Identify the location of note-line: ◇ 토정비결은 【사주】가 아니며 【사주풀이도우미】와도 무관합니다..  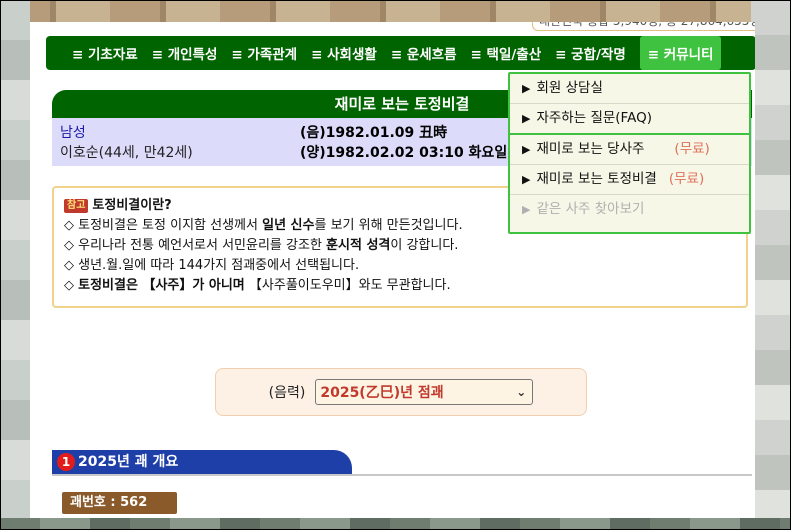
(400, 286).